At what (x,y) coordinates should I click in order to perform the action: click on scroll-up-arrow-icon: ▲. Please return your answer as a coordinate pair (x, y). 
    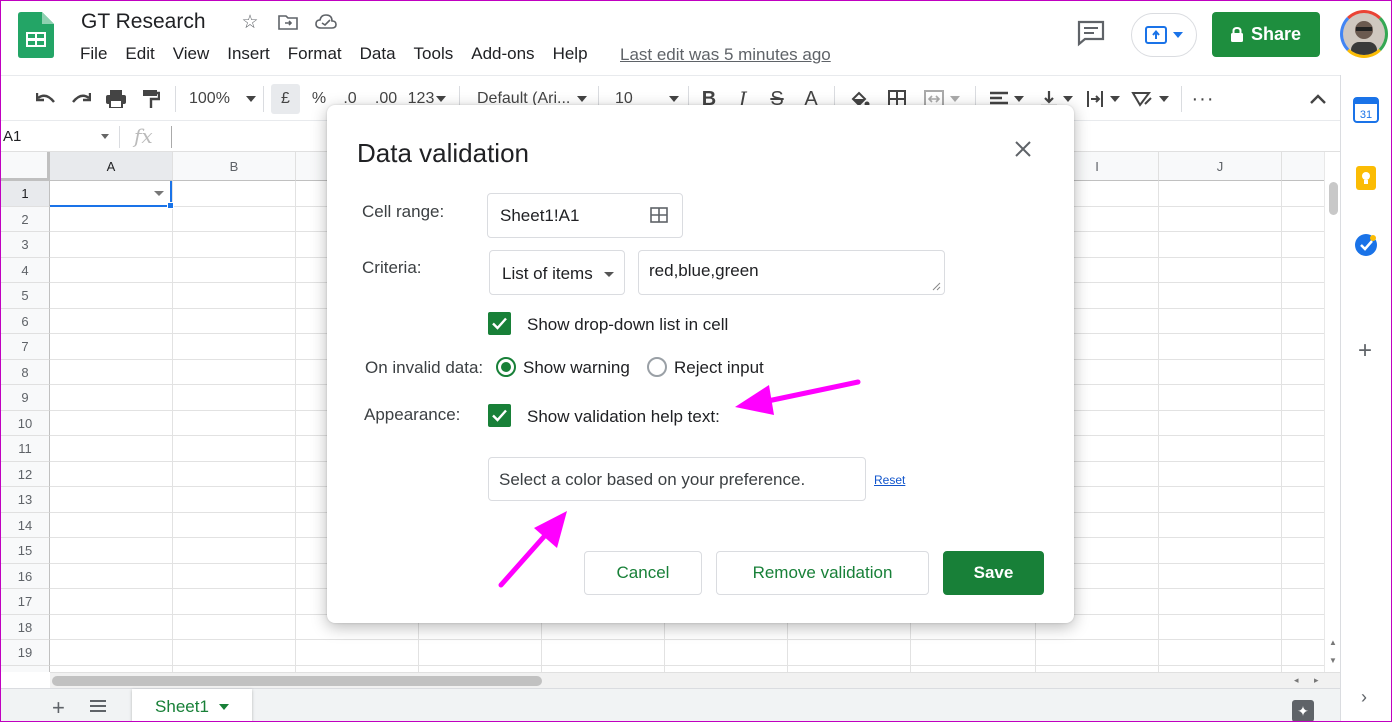
    Looking at the image, I should click on (1333, 642).